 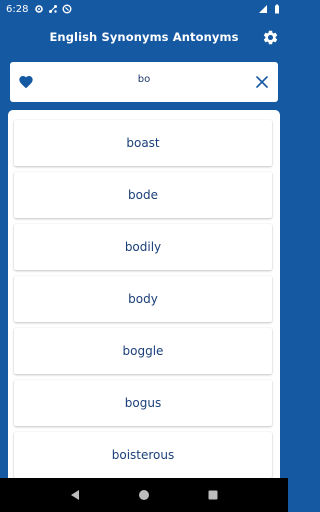 I want to click on app-title: English Synonyms Antonyms, so click(x=144, y=37).